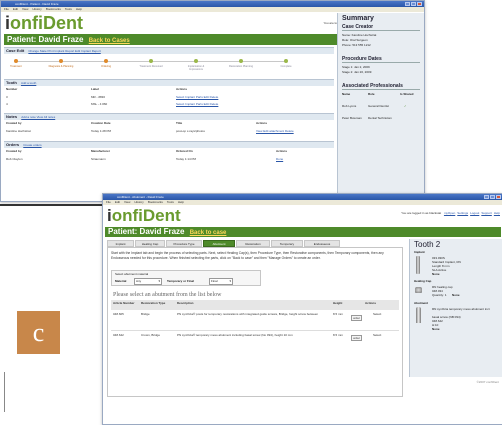  I want to click on col-height: Height, so click(338, 303).